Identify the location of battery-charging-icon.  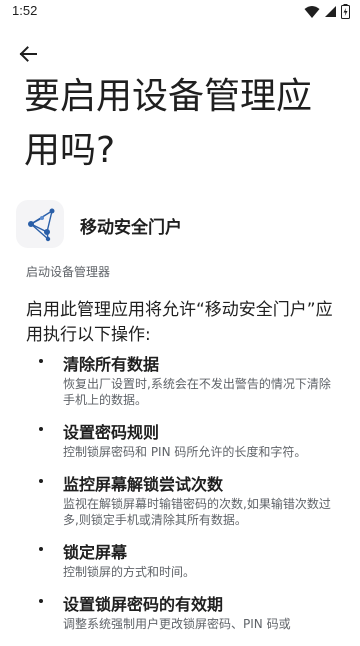
(345, 11).